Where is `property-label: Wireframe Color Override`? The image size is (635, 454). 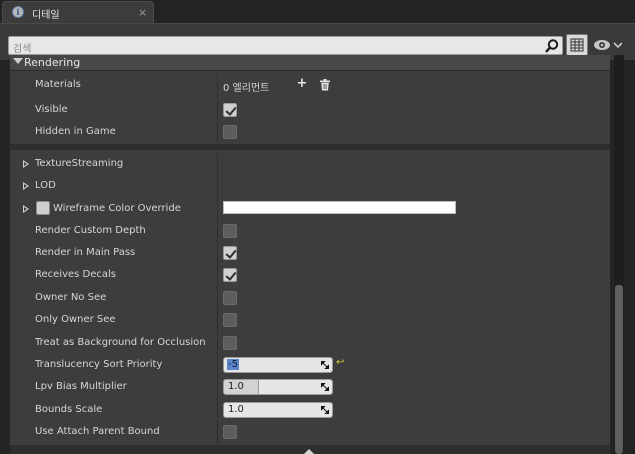
property-label: Wireframe Color Override is located at coordinates (117, 208).